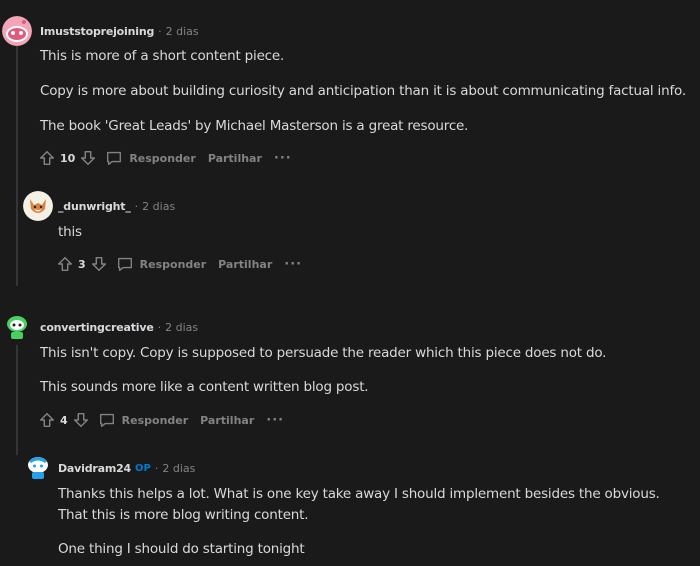 Image resolution: width=700 pixels, height=566 pixels. What do you see at coordinates (38, 206) in the screenshot?
I see `fox-avatar-icon` at bounding box center [38, 206].